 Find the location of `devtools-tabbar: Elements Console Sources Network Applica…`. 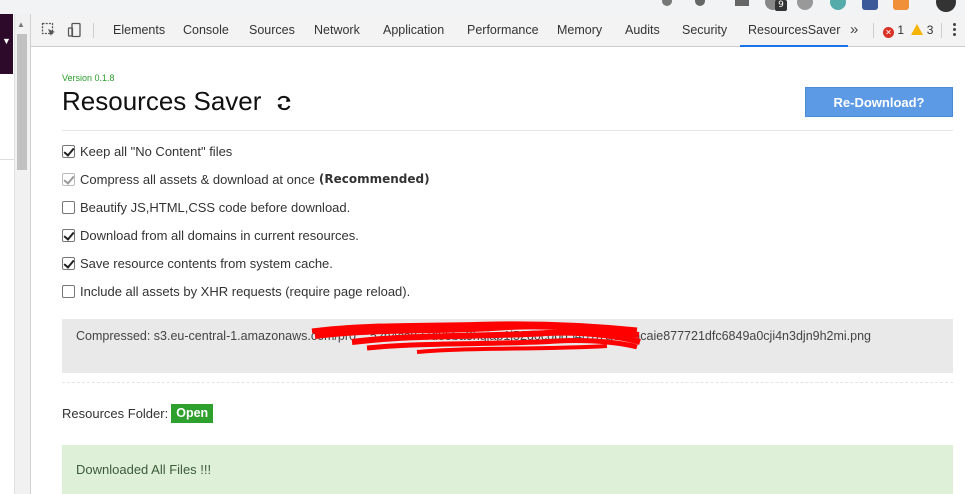

devtools-tabbar: Elements Console Sources Network Applica… is located at coordinates (498, 30).